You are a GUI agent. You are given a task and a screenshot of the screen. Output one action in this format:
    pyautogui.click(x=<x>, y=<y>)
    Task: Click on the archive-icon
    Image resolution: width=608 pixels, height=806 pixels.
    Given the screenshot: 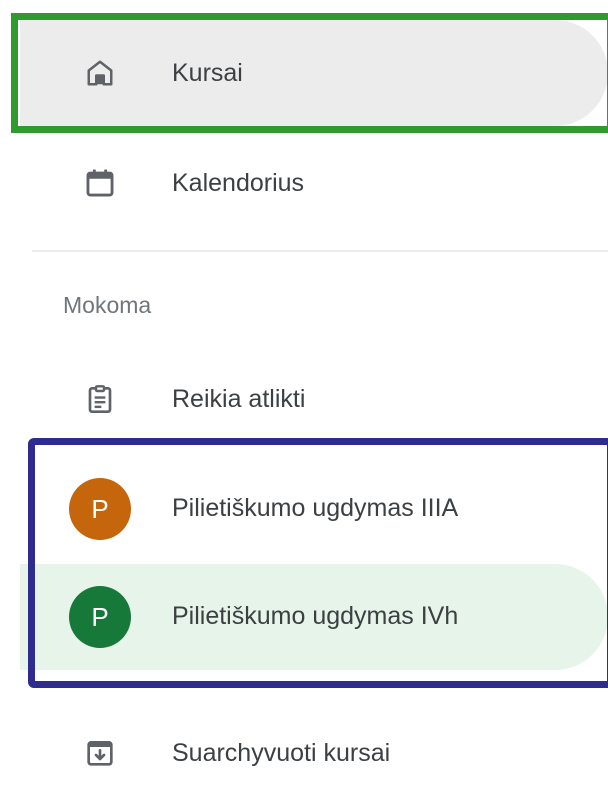 What is the action you would take?
    pyautogui.click(x=100, y=753)
    